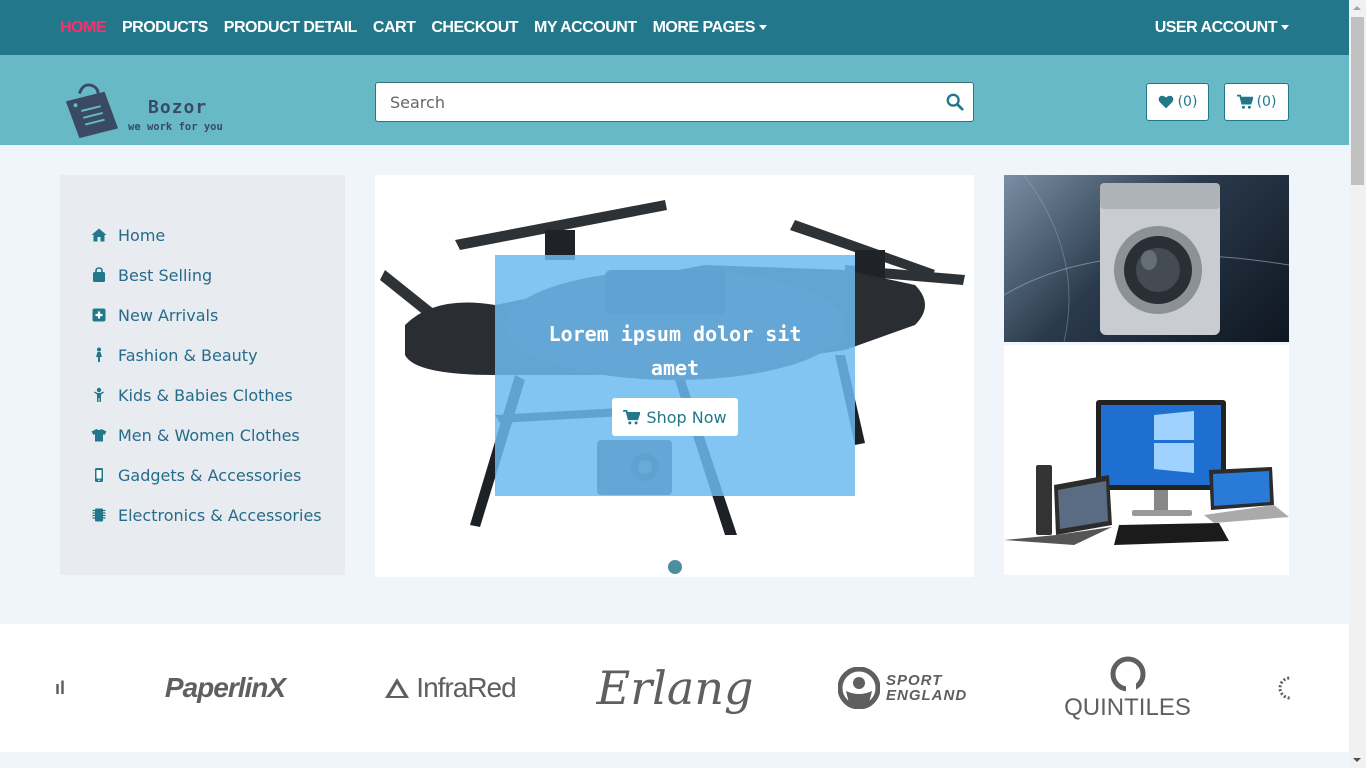 This screenshot has width=1366, height=768. I want to click on heart-icon, so click(1165, 102).